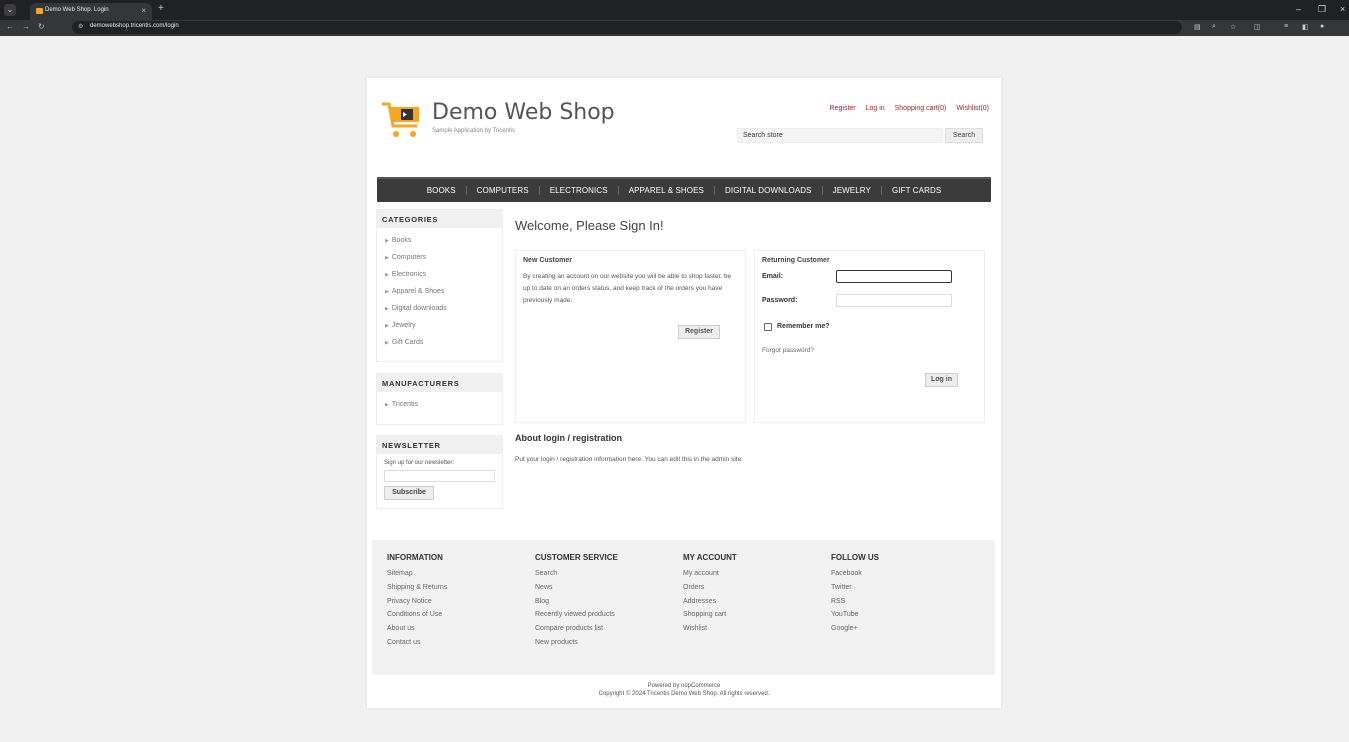 Image resolution: width=1349 pixels, height=742 pixels. I want to click on menu-gift-cards: GIFT CARDS, so click(916, 190).